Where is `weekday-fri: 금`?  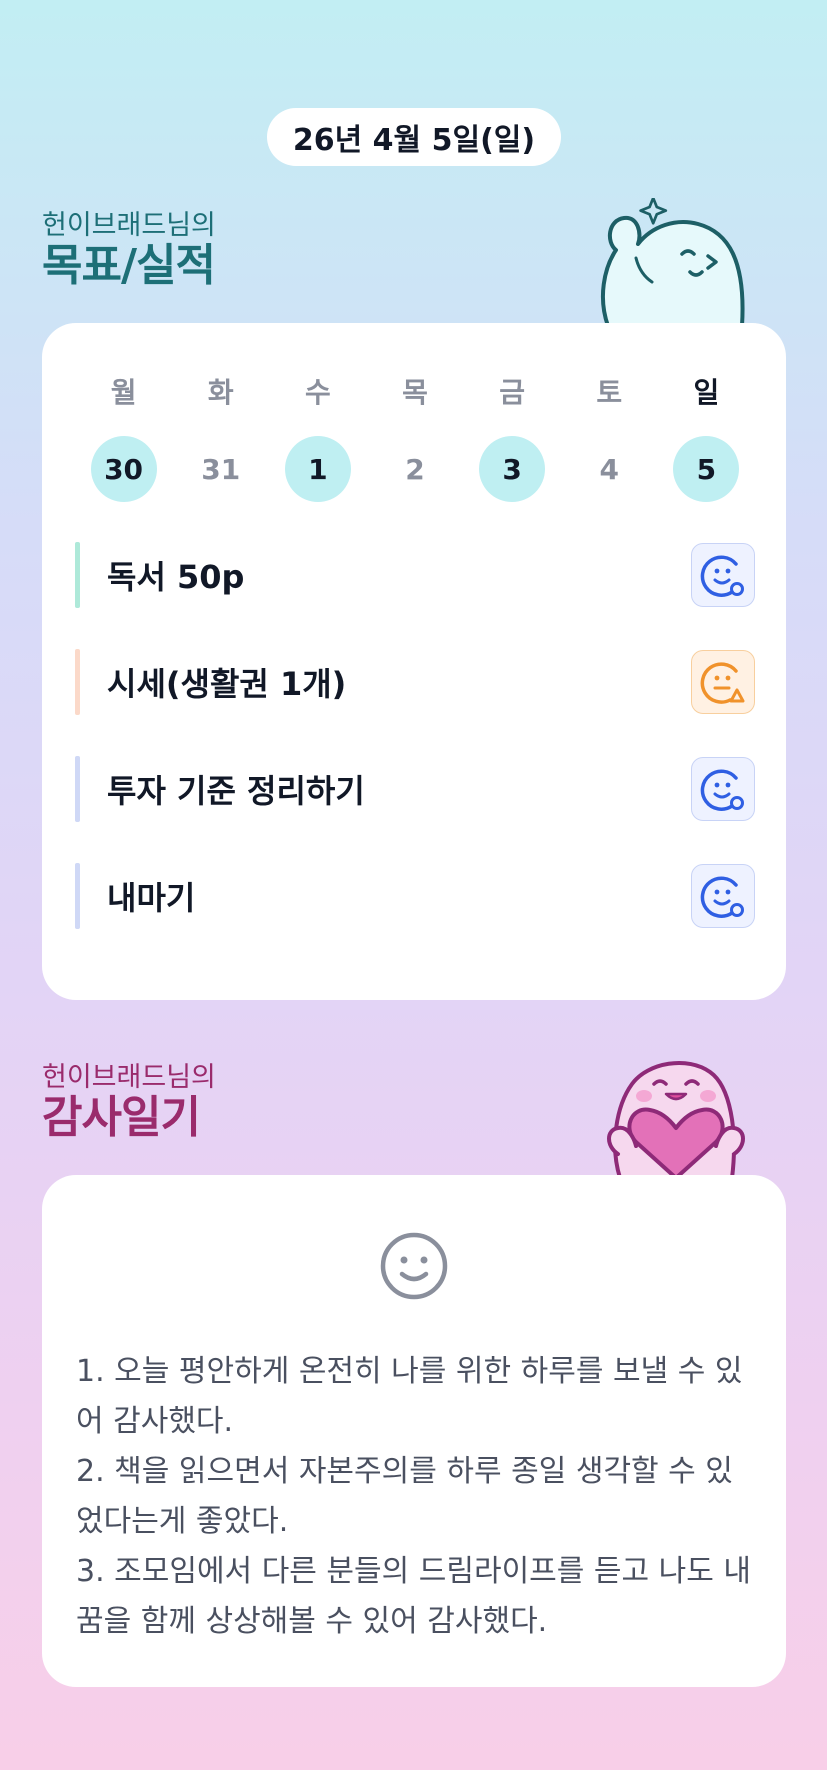
weekday-fri: 금 is located at coordinates (512, 392).